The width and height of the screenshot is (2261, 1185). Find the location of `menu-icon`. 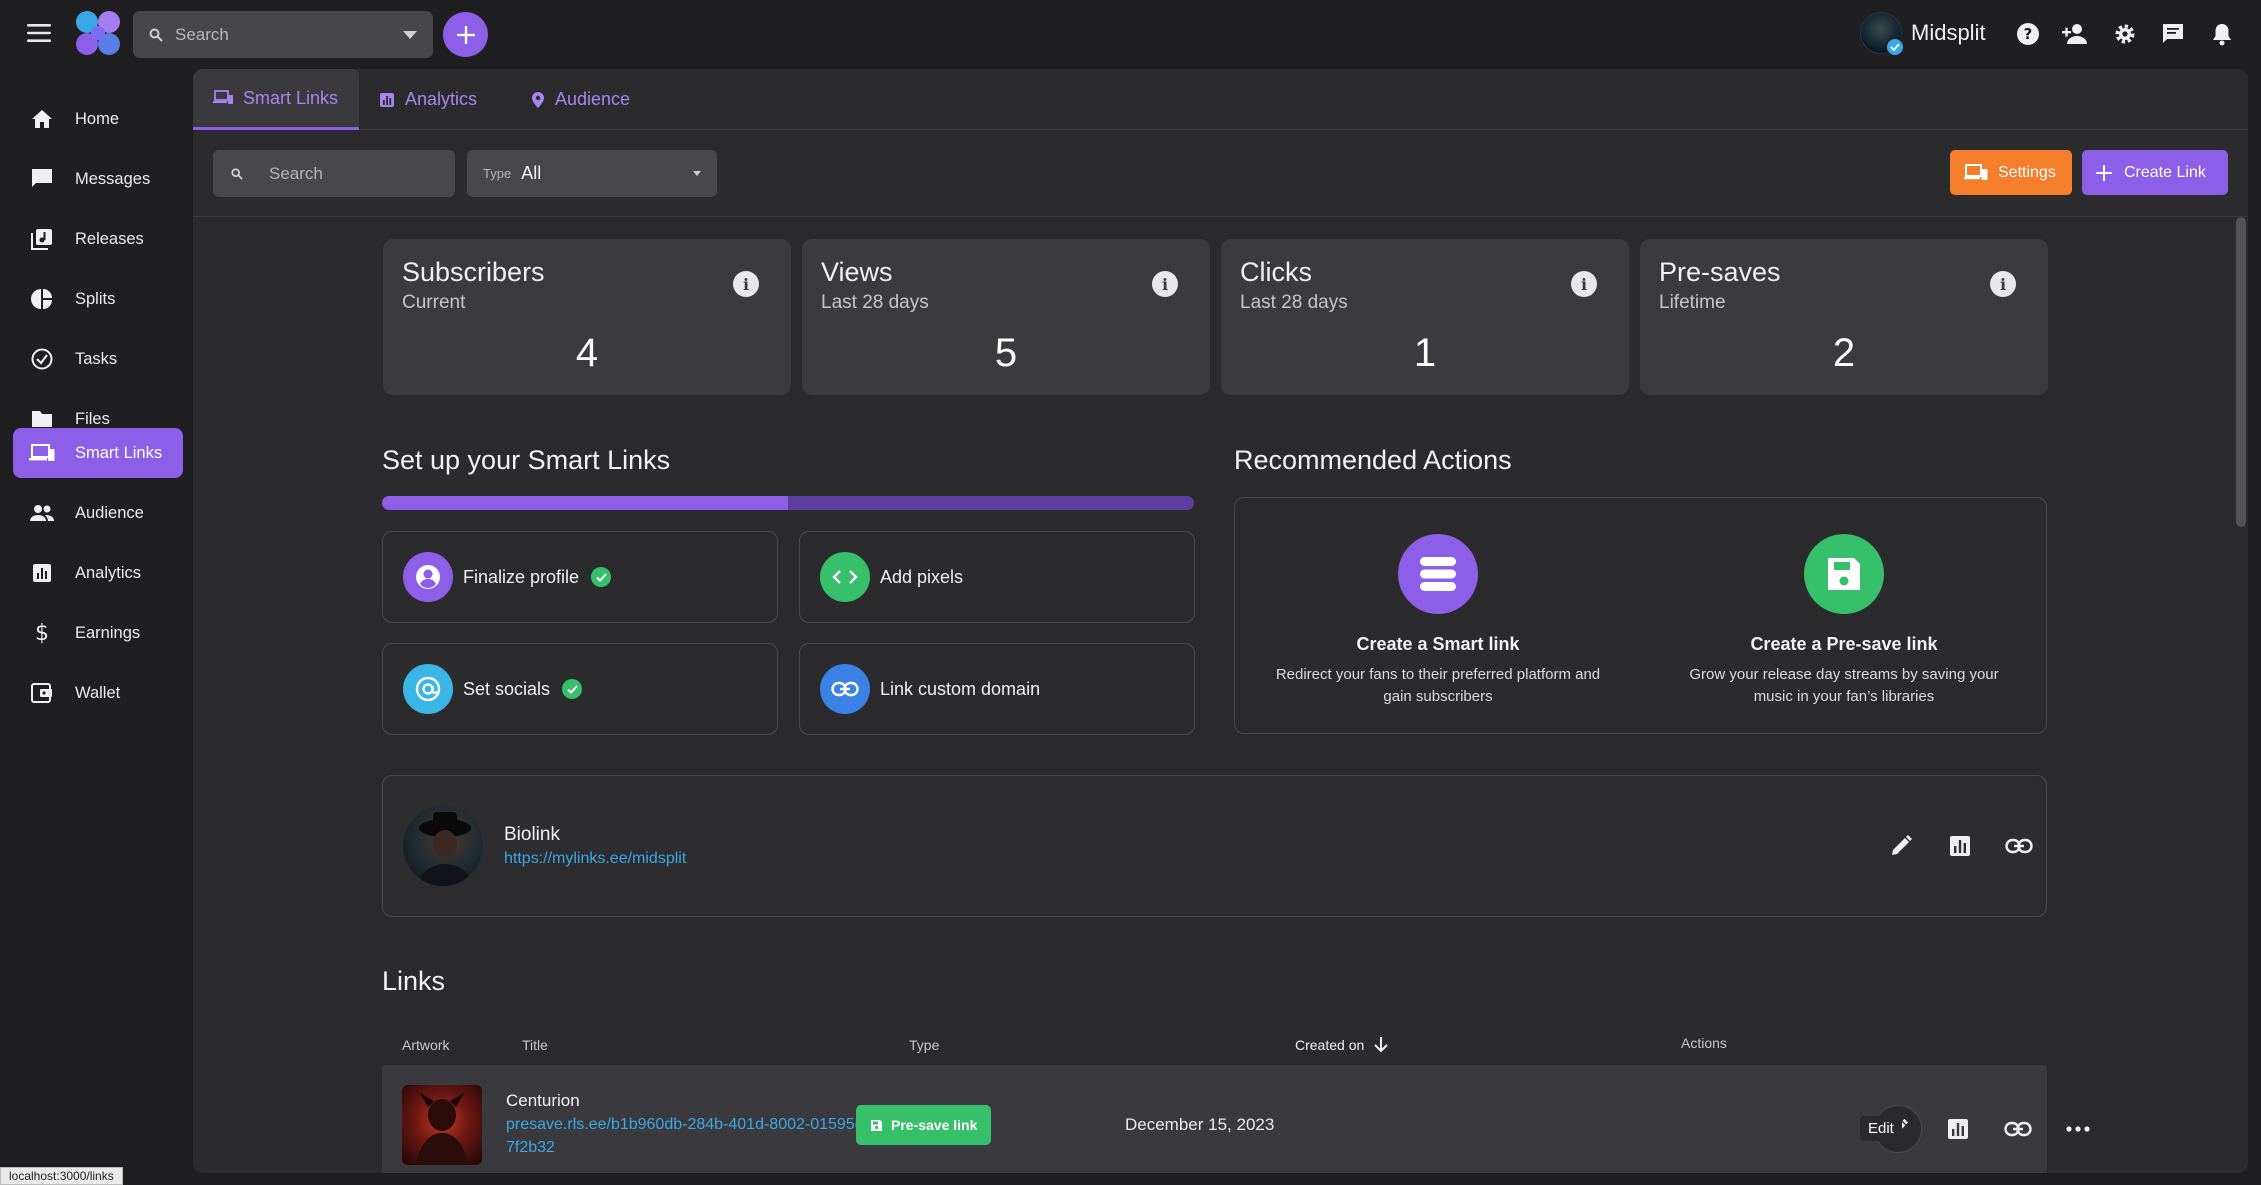

menu-icon is located at coordinates (39, 33).